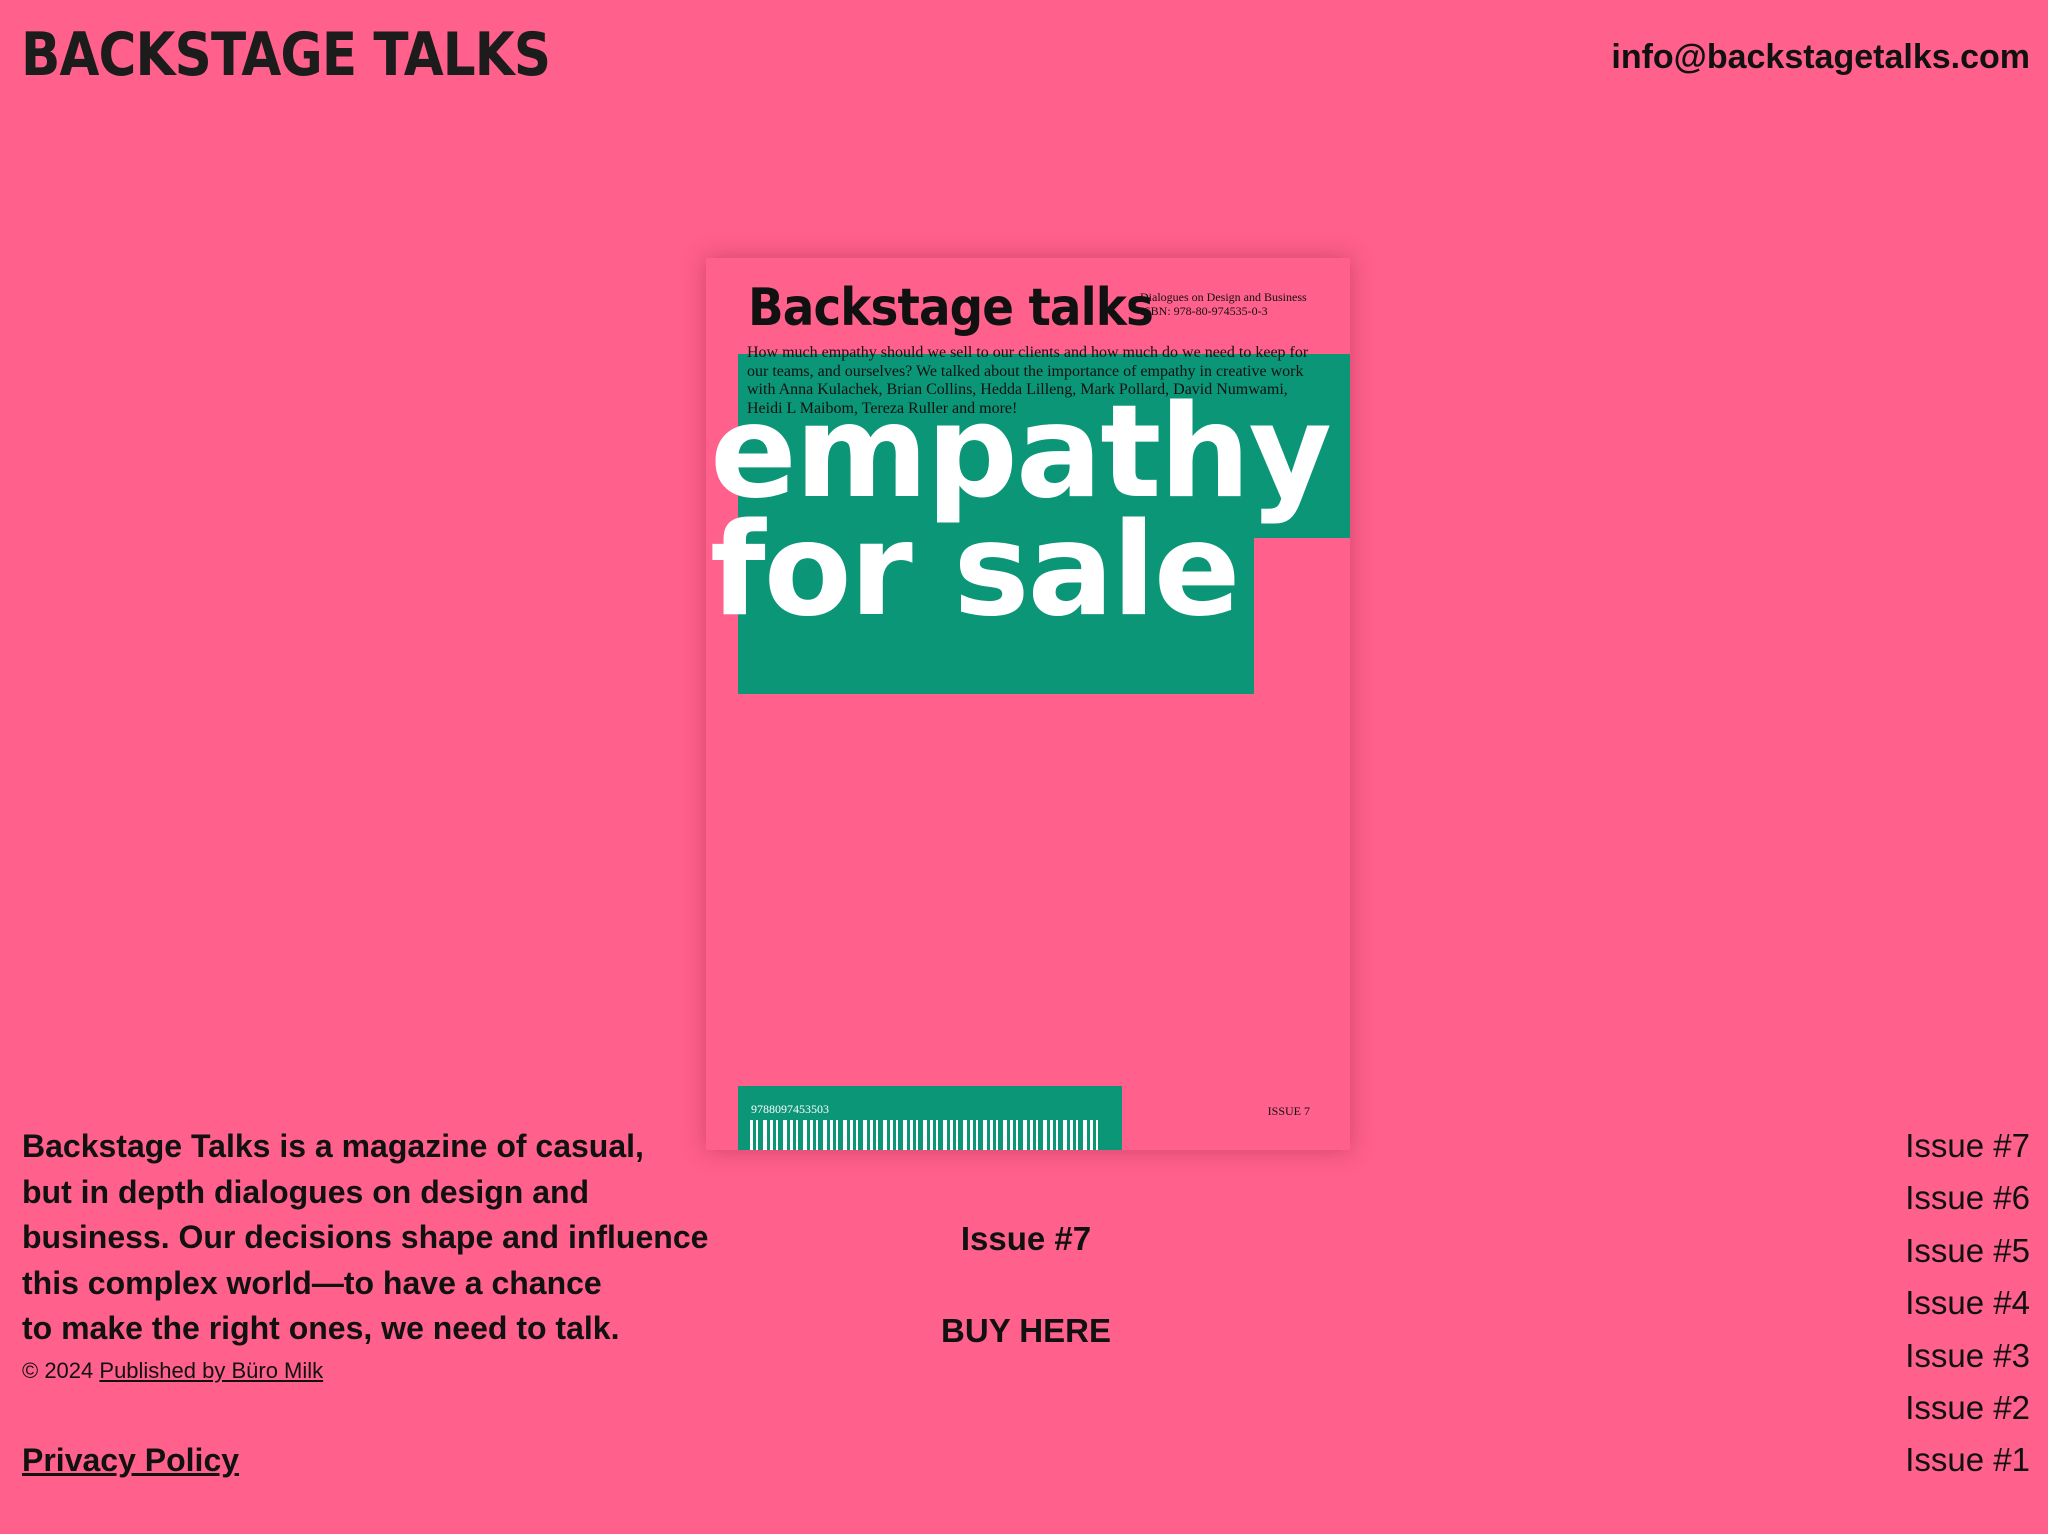 The width and height of the screenshot is (2048, 1534). I want to click on issue-link-4: Issue #4, so click(1967, 1305).